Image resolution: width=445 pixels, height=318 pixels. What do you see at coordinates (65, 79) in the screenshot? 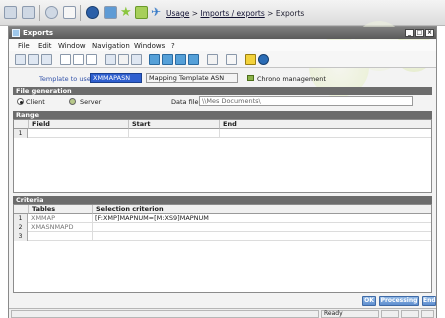
I see `template-label: Template to use` at bounding box center [65, 79].